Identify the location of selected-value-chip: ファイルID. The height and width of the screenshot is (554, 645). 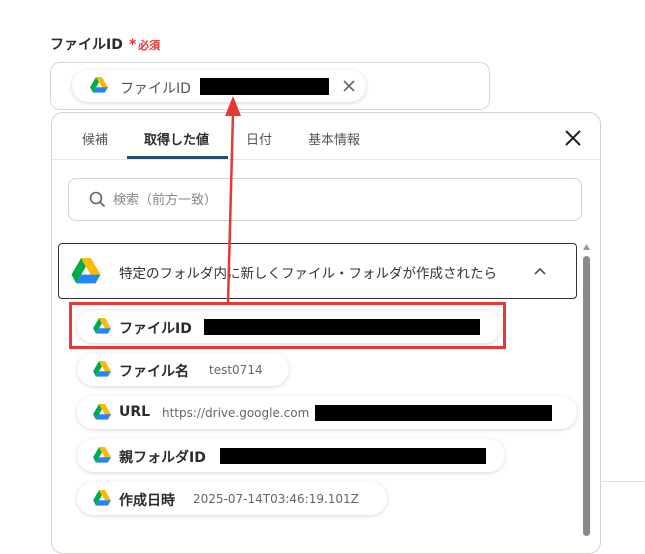
(219, 86).